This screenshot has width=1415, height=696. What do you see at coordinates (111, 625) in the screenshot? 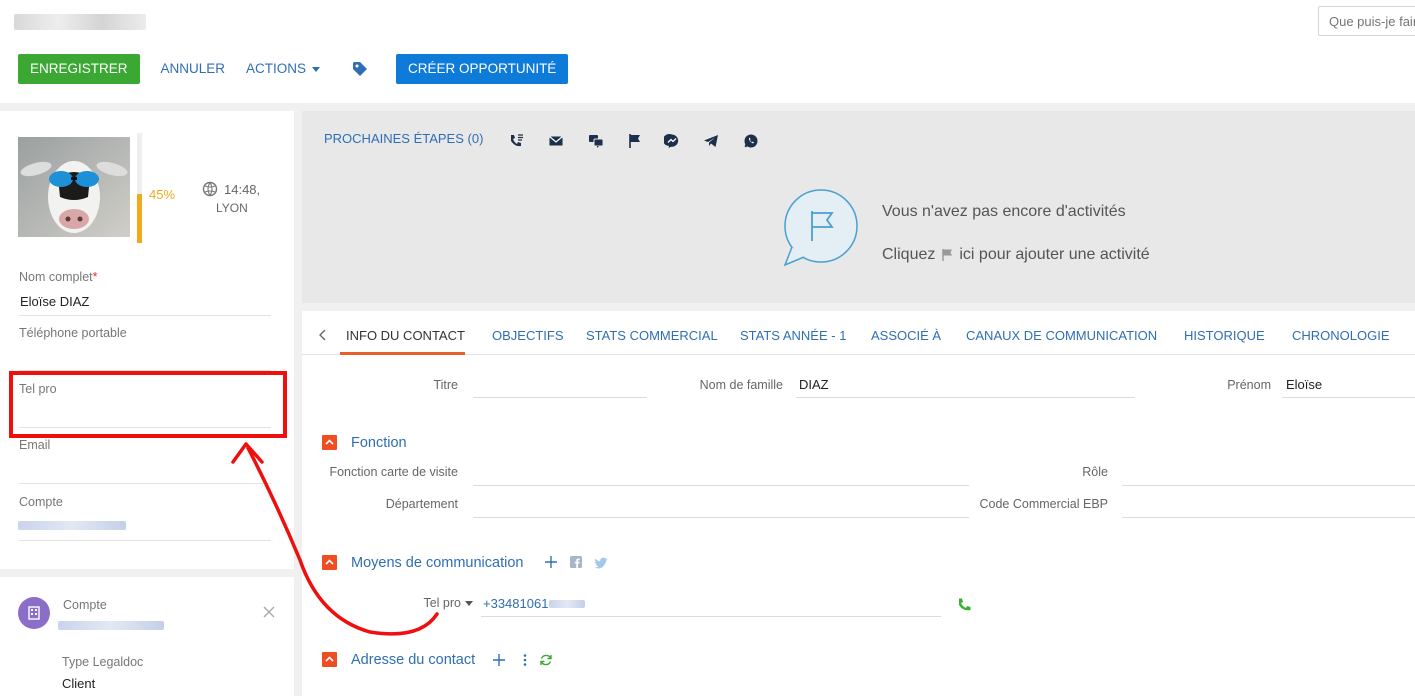
I see `linked-account-value` at bounding box center [111, 625].